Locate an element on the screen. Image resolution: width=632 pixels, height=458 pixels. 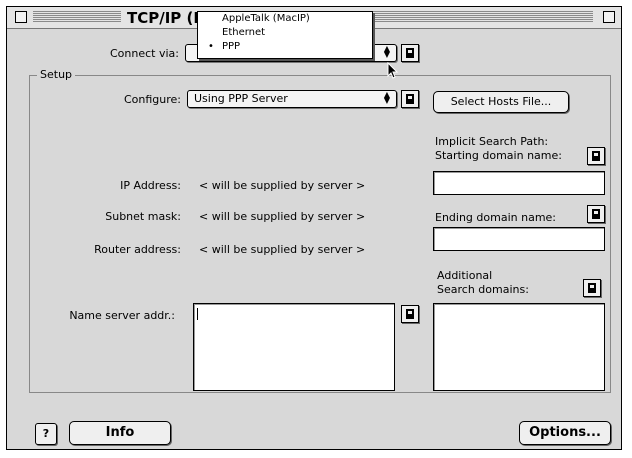
ending-domain-info-button is located at coordinates (596, 214).